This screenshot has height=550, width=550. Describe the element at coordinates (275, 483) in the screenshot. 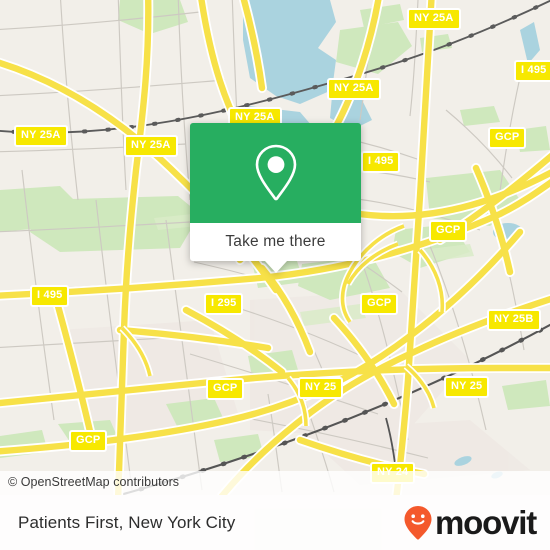

I see `map-attribution: © OpenStreetMap contributors` at that location.